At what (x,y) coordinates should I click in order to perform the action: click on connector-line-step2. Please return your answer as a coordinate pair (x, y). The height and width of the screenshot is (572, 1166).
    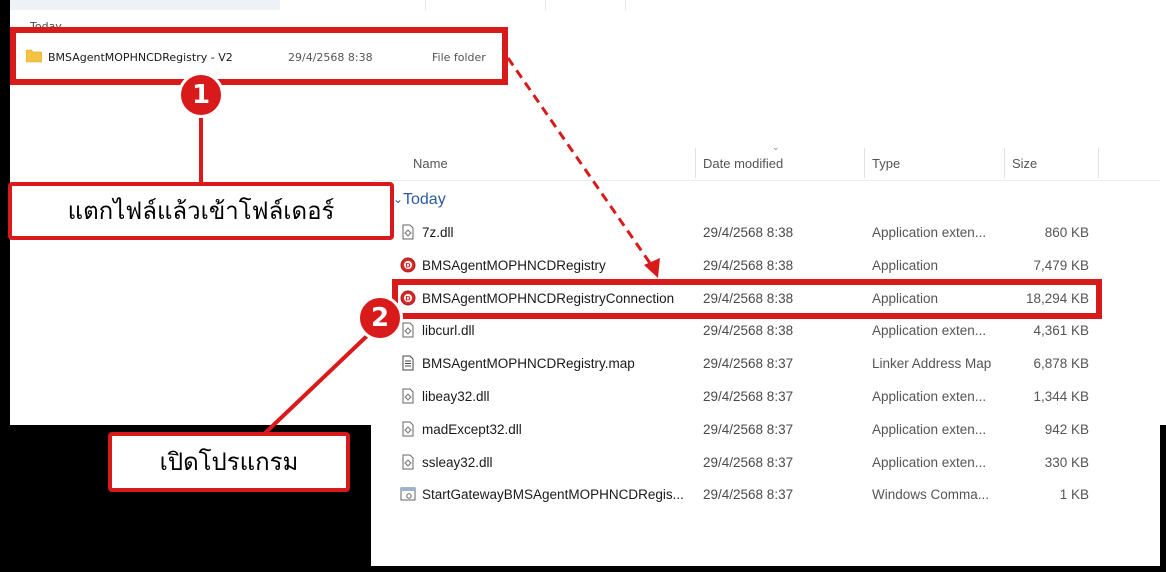
    Looking at the image, I should click on (315, 385).